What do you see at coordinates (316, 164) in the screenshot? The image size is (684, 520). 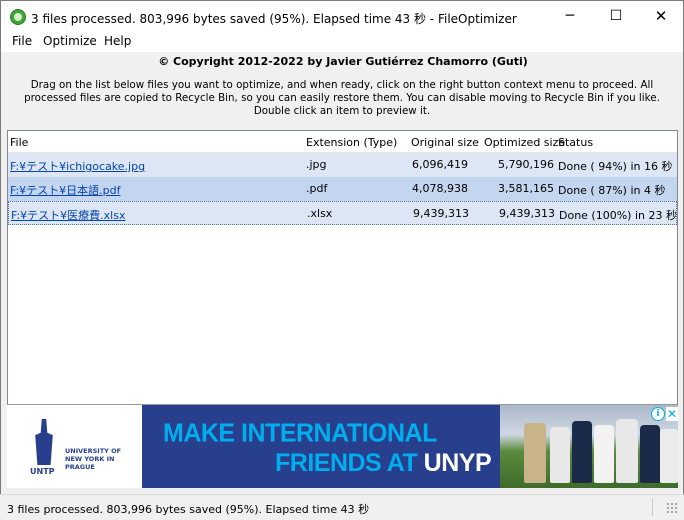 I see `file-extension: .jpg` at bounding box center [316, 164].